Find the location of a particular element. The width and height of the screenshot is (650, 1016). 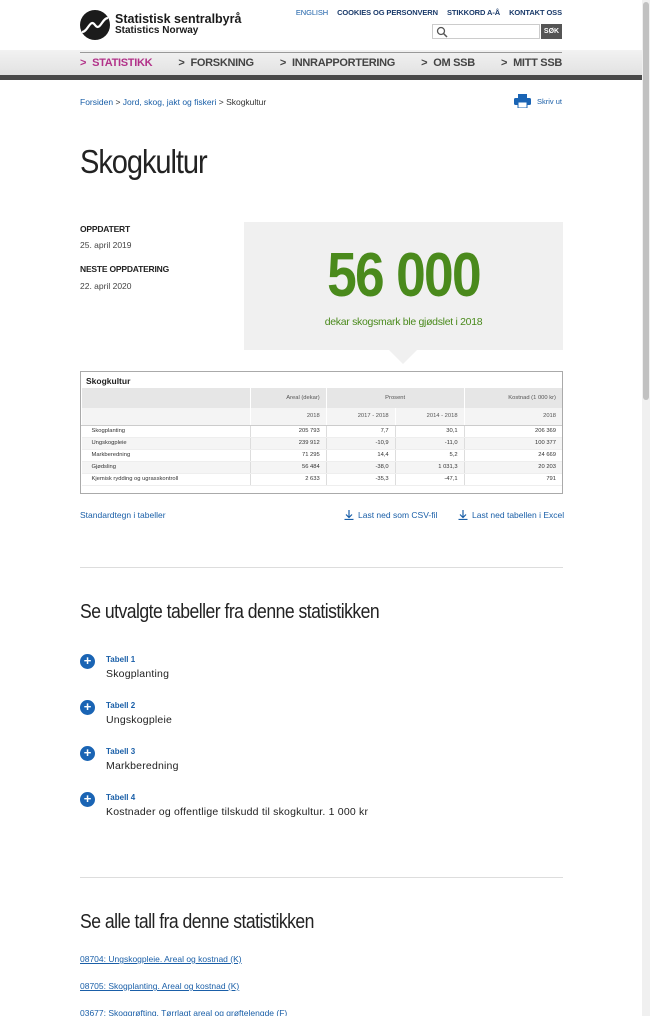

updated-label: OPPDATERT is located at coordinates (105, 229).